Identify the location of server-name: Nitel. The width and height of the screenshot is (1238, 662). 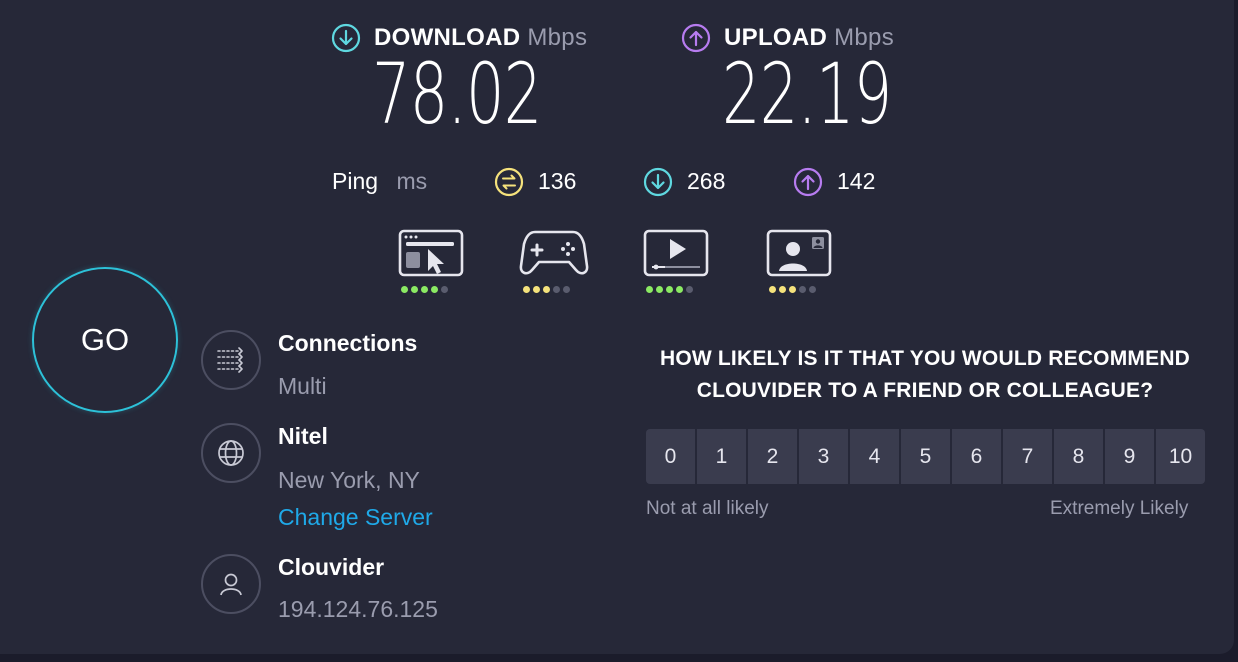
(303, 436).